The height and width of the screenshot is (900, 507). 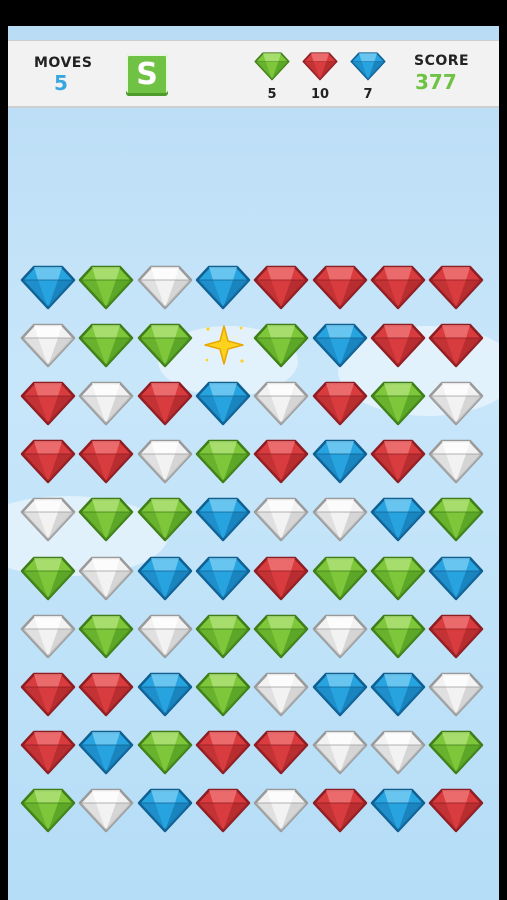 What do you see at coordinates (224, 347) in the screenshot?
I see `sparkle-powerup-icon` at bounding box center [224, 347].